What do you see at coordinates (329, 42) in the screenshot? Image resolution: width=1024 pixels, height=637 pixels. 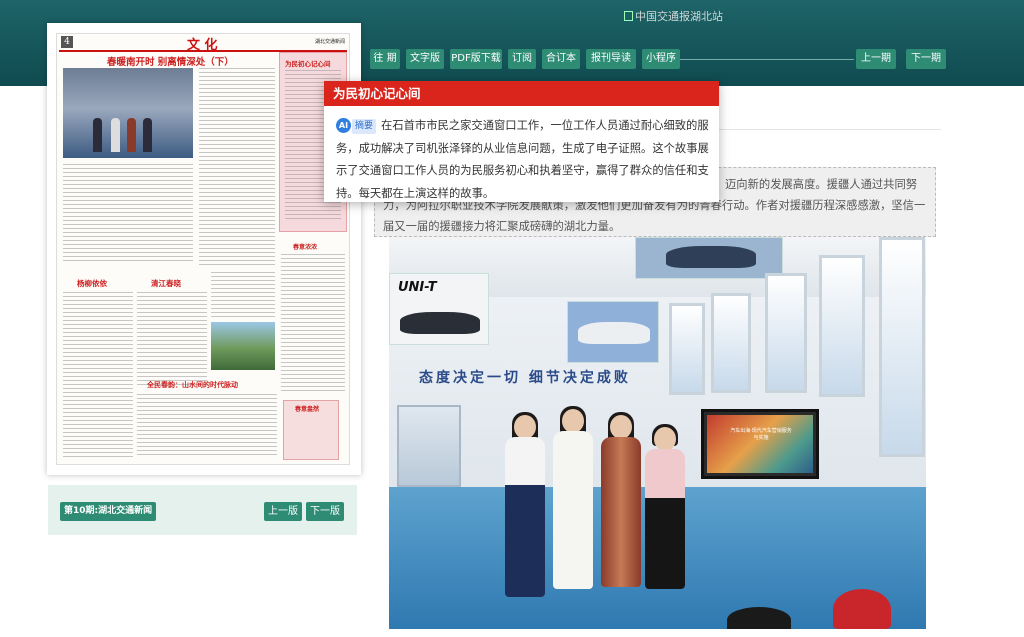 I see `paper-name: 湖北交通新闻` at bounding box center [329, 42].